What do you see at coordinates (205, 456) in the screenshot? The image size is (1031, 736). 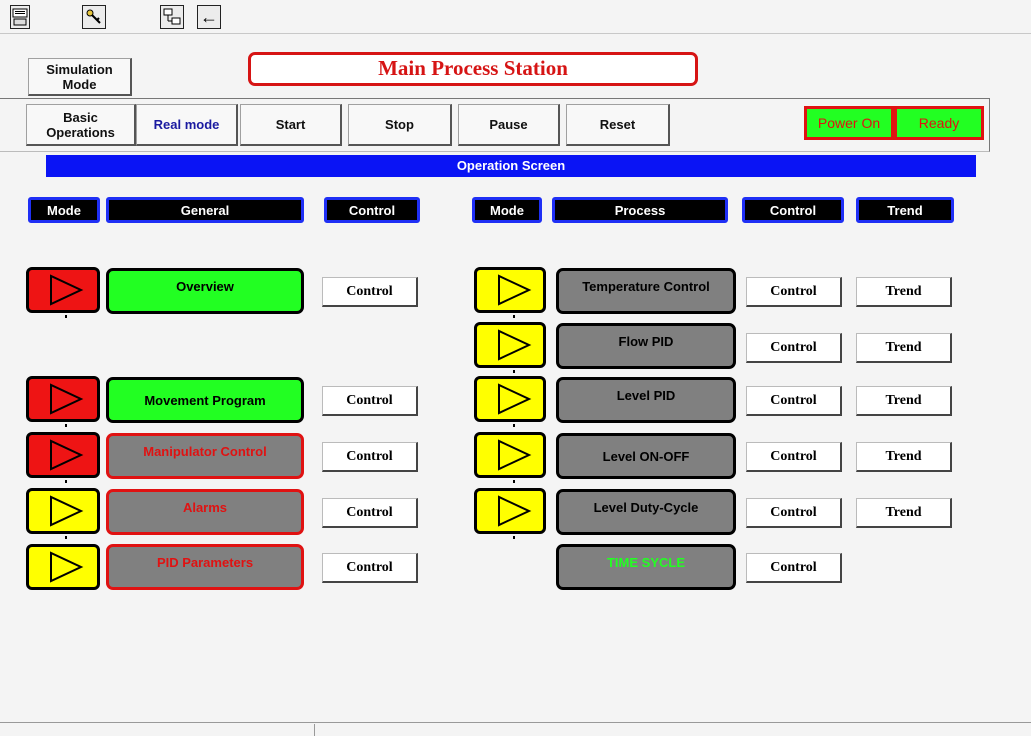 I see `item-manipulator-control: Manipulator Control` at bounding box center [205, 456].